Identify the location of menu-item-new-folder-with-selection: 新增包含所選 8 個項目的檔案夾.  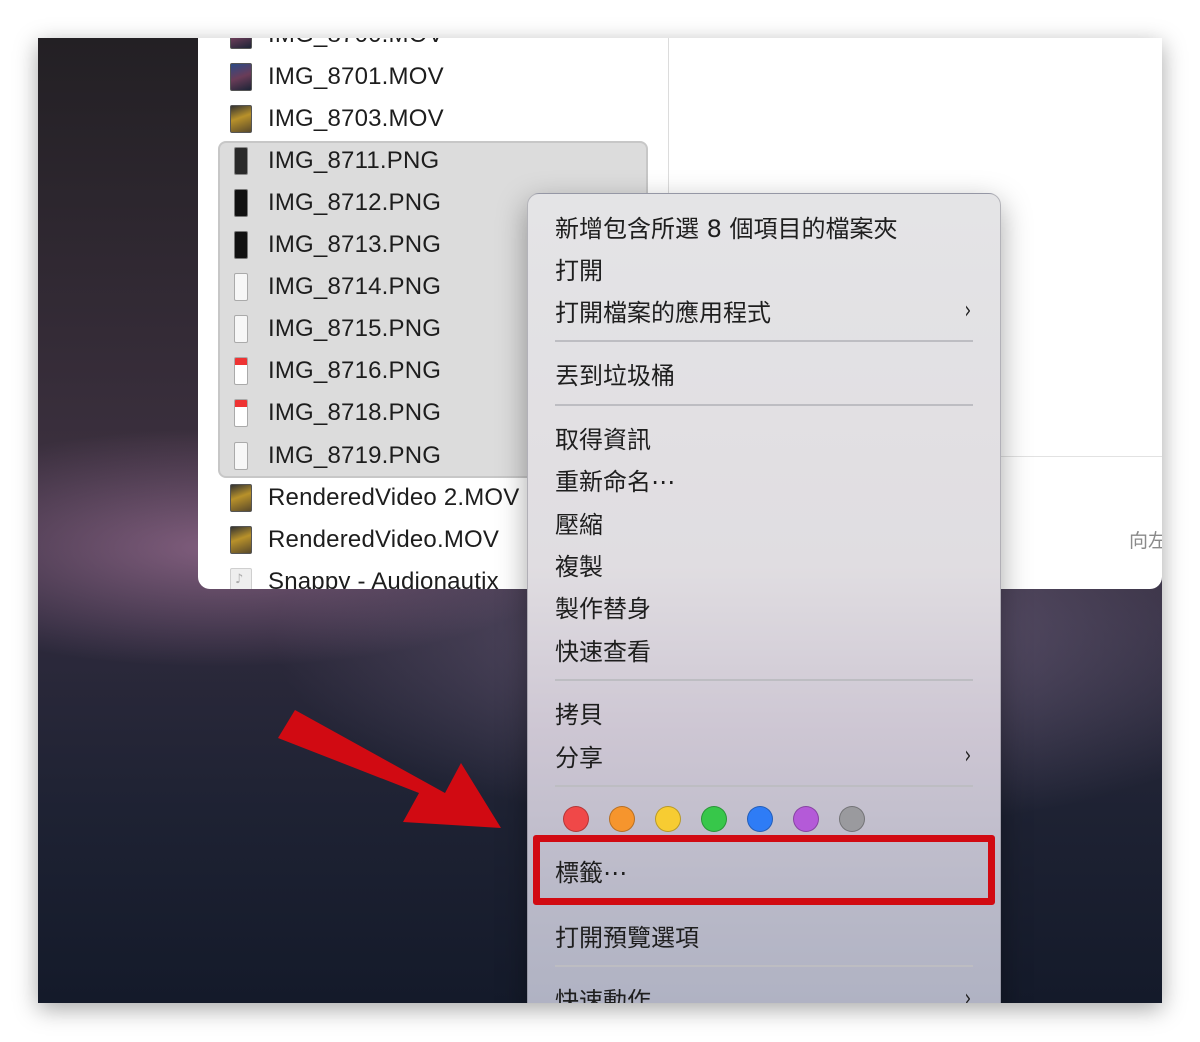
(765, 226).